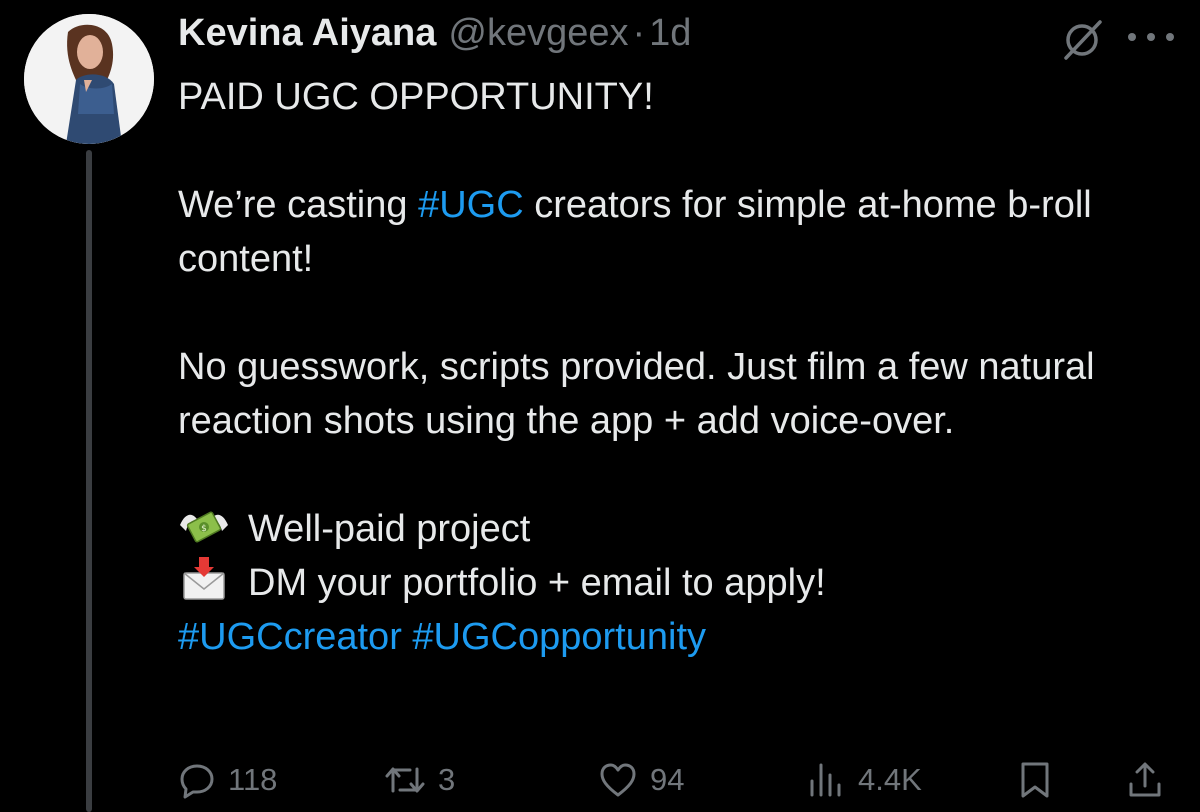 Image resolution: width=1200 pixels, height=812 pixels. Describe the element at coordinates (307, 33) in the screenshot. I see `display-name: Kevina Aiyana` at that location.